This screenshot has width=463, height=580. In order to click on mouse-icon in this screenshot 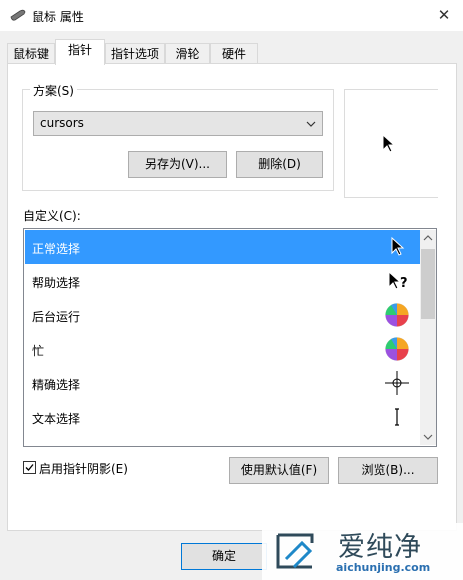, I will do `click(18, 15)`.